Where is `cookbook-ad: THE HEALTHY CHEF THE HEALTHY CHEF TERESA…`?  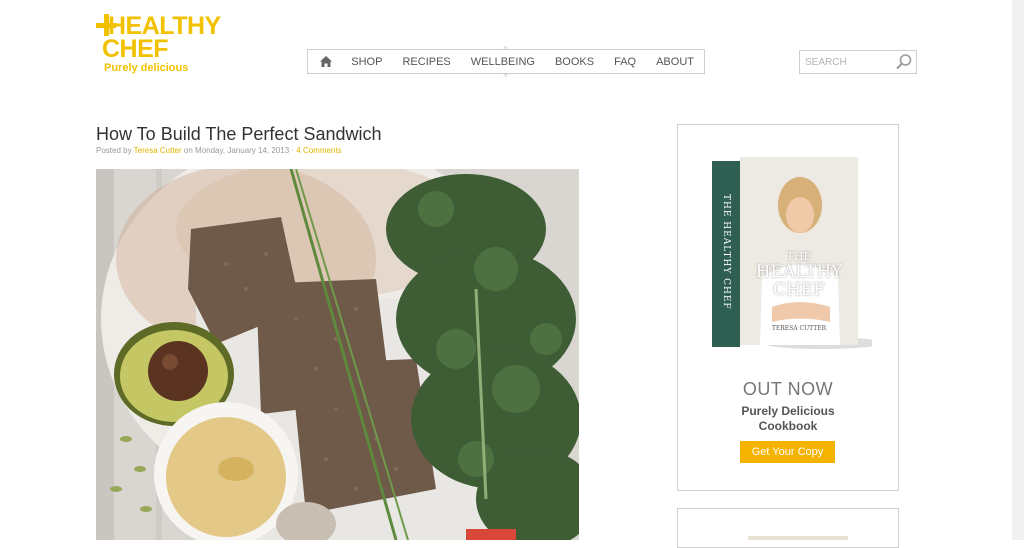 cookbook-ad: THE HEALTHY CHEF THE HEALTHY CHEF TERESA… is located at coordinates (788, 307).